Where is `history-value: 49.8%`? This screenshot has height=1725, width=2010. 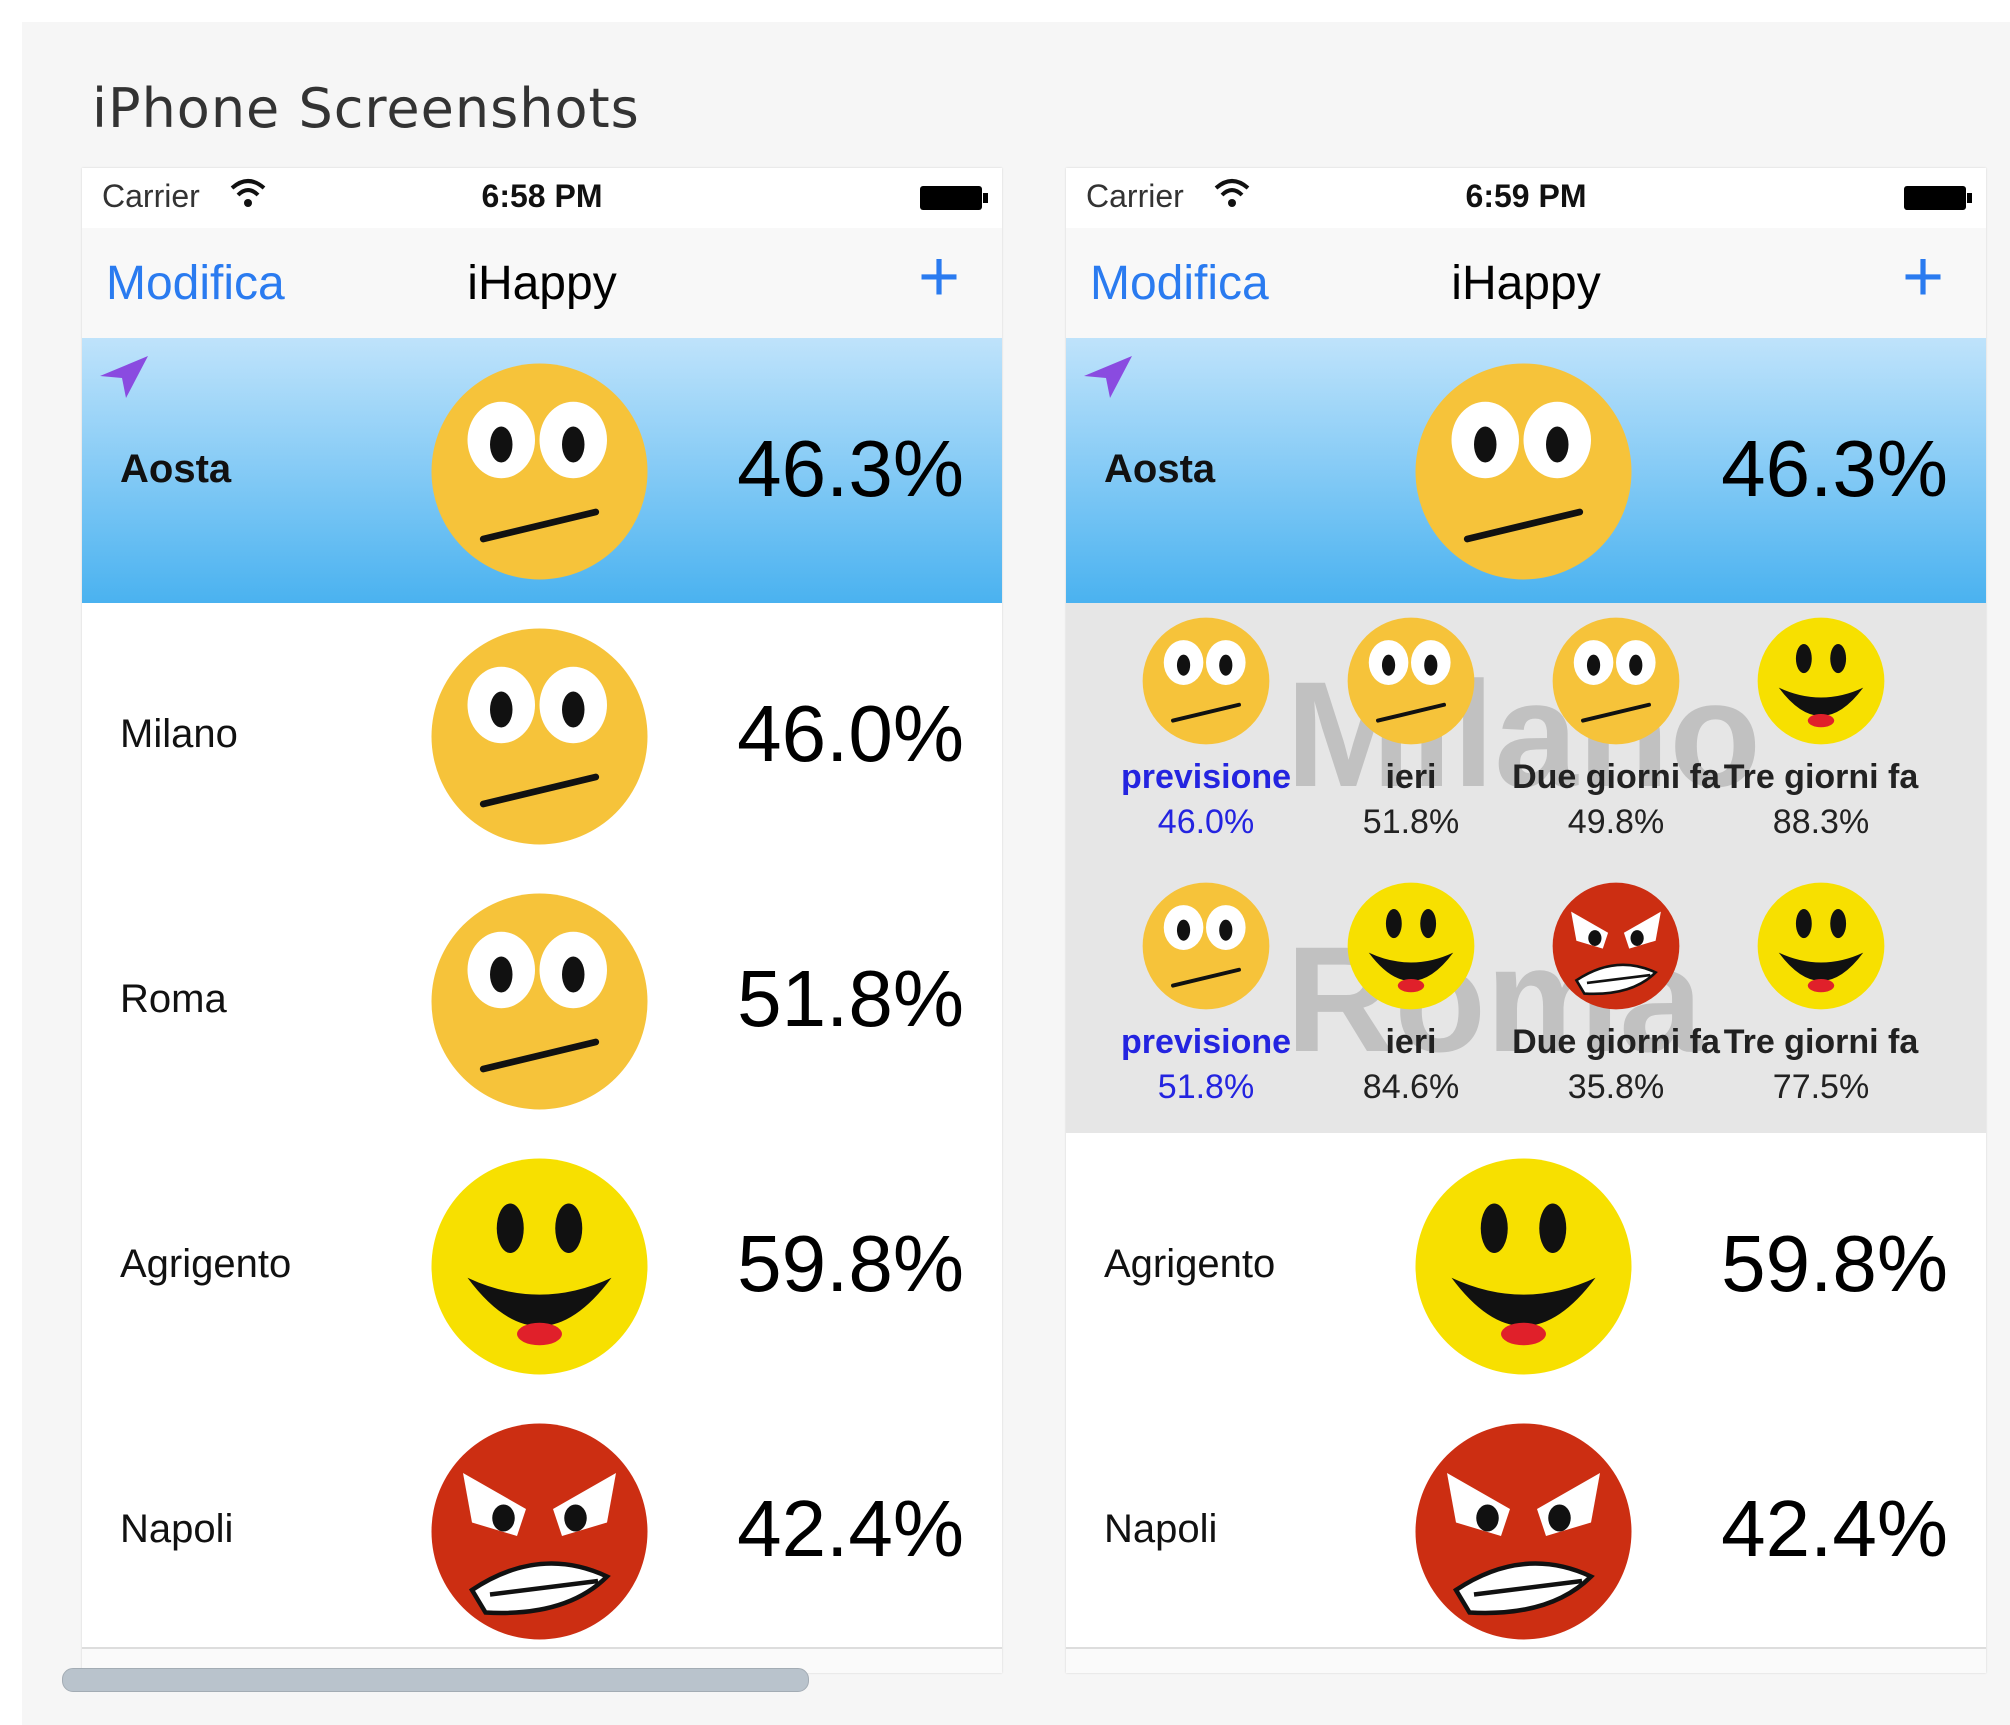 history-value: 49.8% is located at coordinates (1616, 822).